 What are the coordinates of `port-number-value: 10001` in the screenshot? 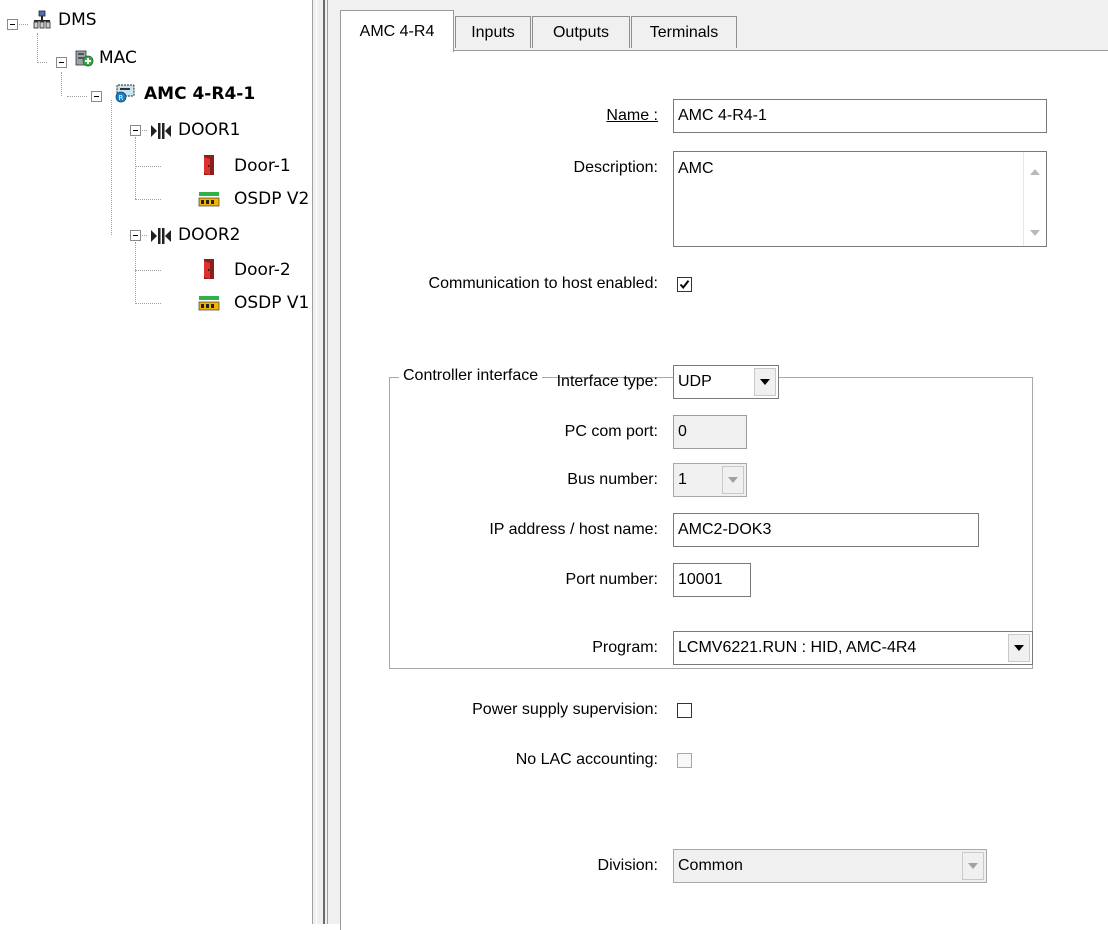 It's located at (700, 579).